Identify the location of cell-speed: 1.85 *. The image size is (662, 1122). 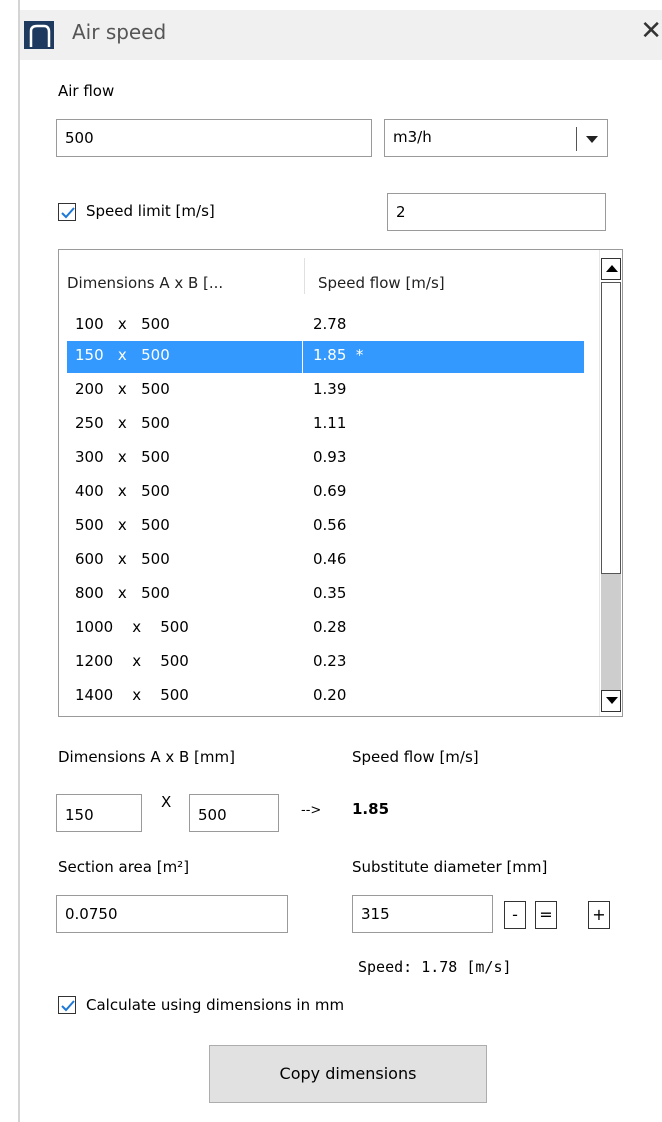
(338, 355).